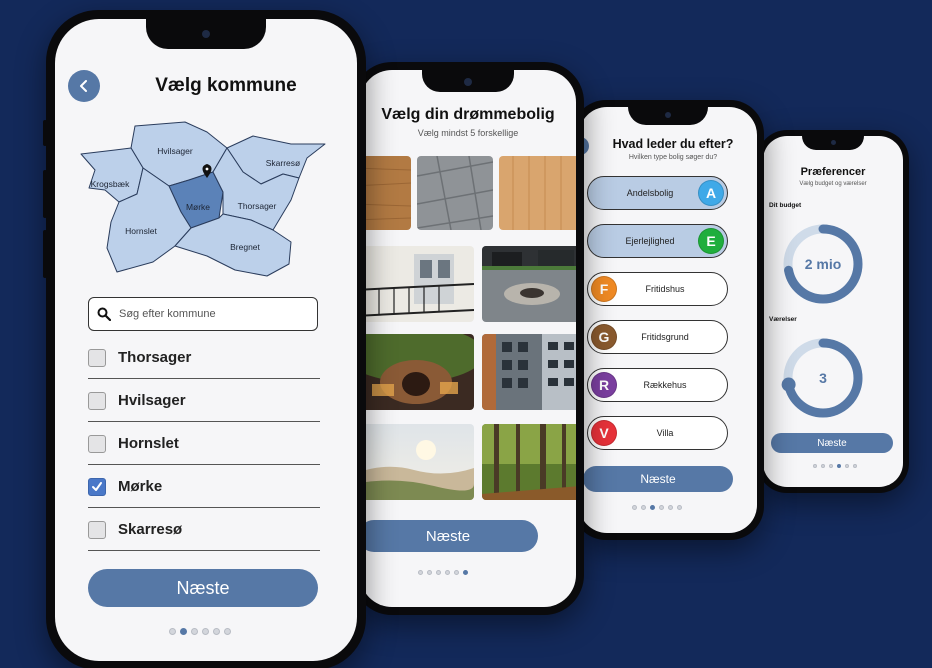 Image resolution: width=932 pixels, height=668 pixels. I want to click on map-label: Mørke, so click(198, 207).